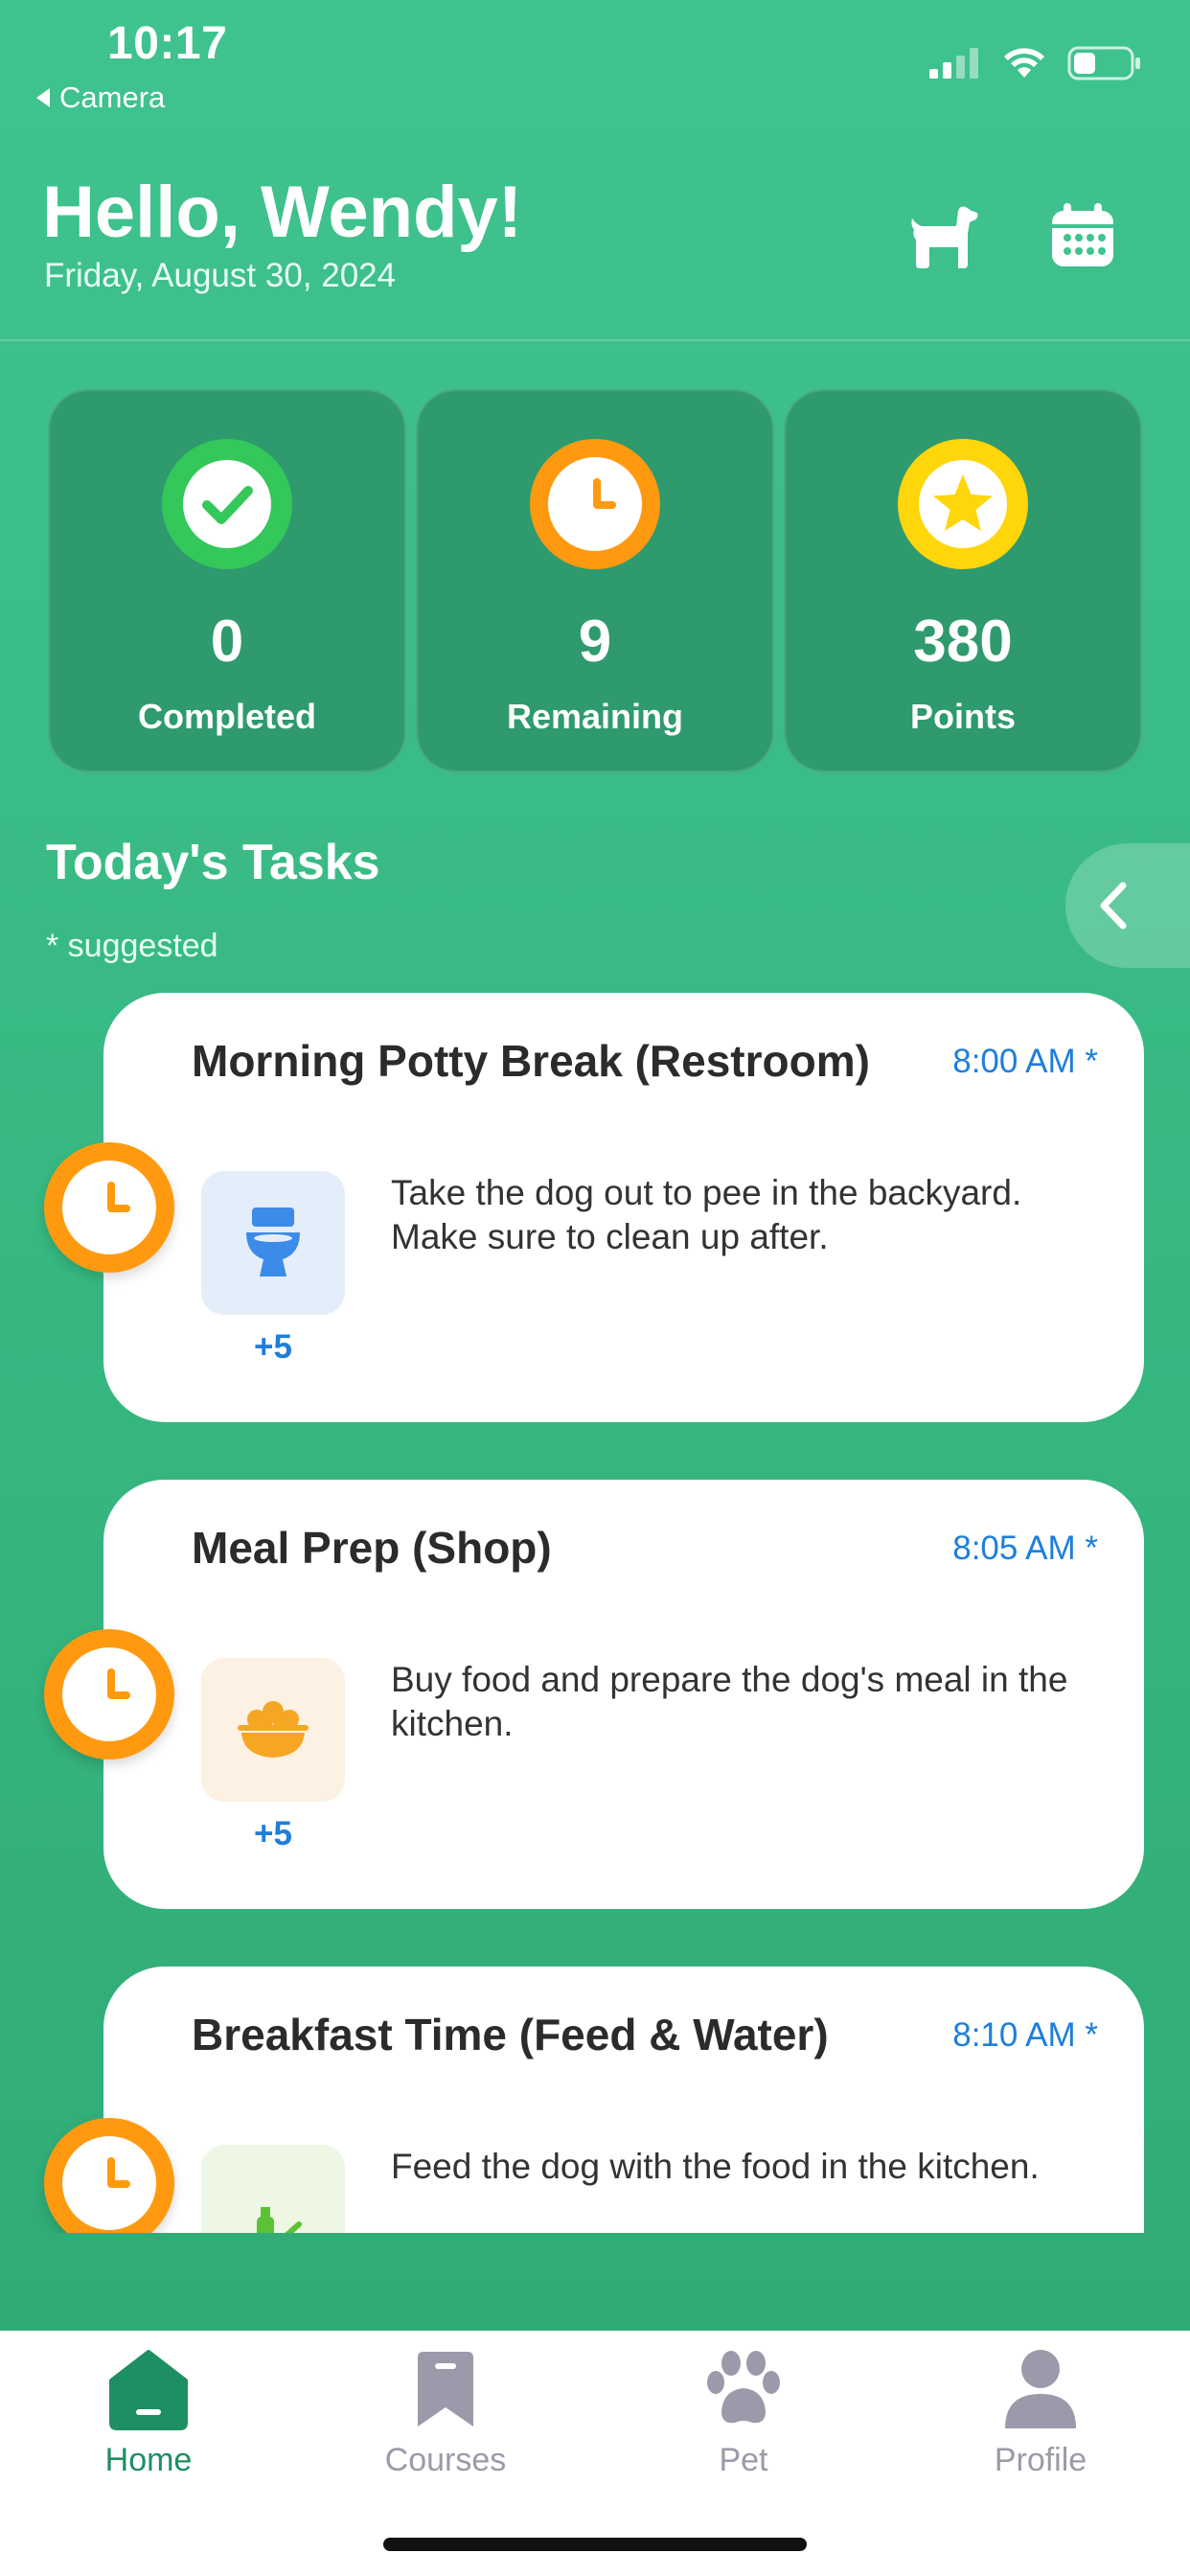 This screenshot has width=1190, height=2576. Describe the element at coordinates (1040, 2389) in the screenshot. I see `person-icon` at that location.